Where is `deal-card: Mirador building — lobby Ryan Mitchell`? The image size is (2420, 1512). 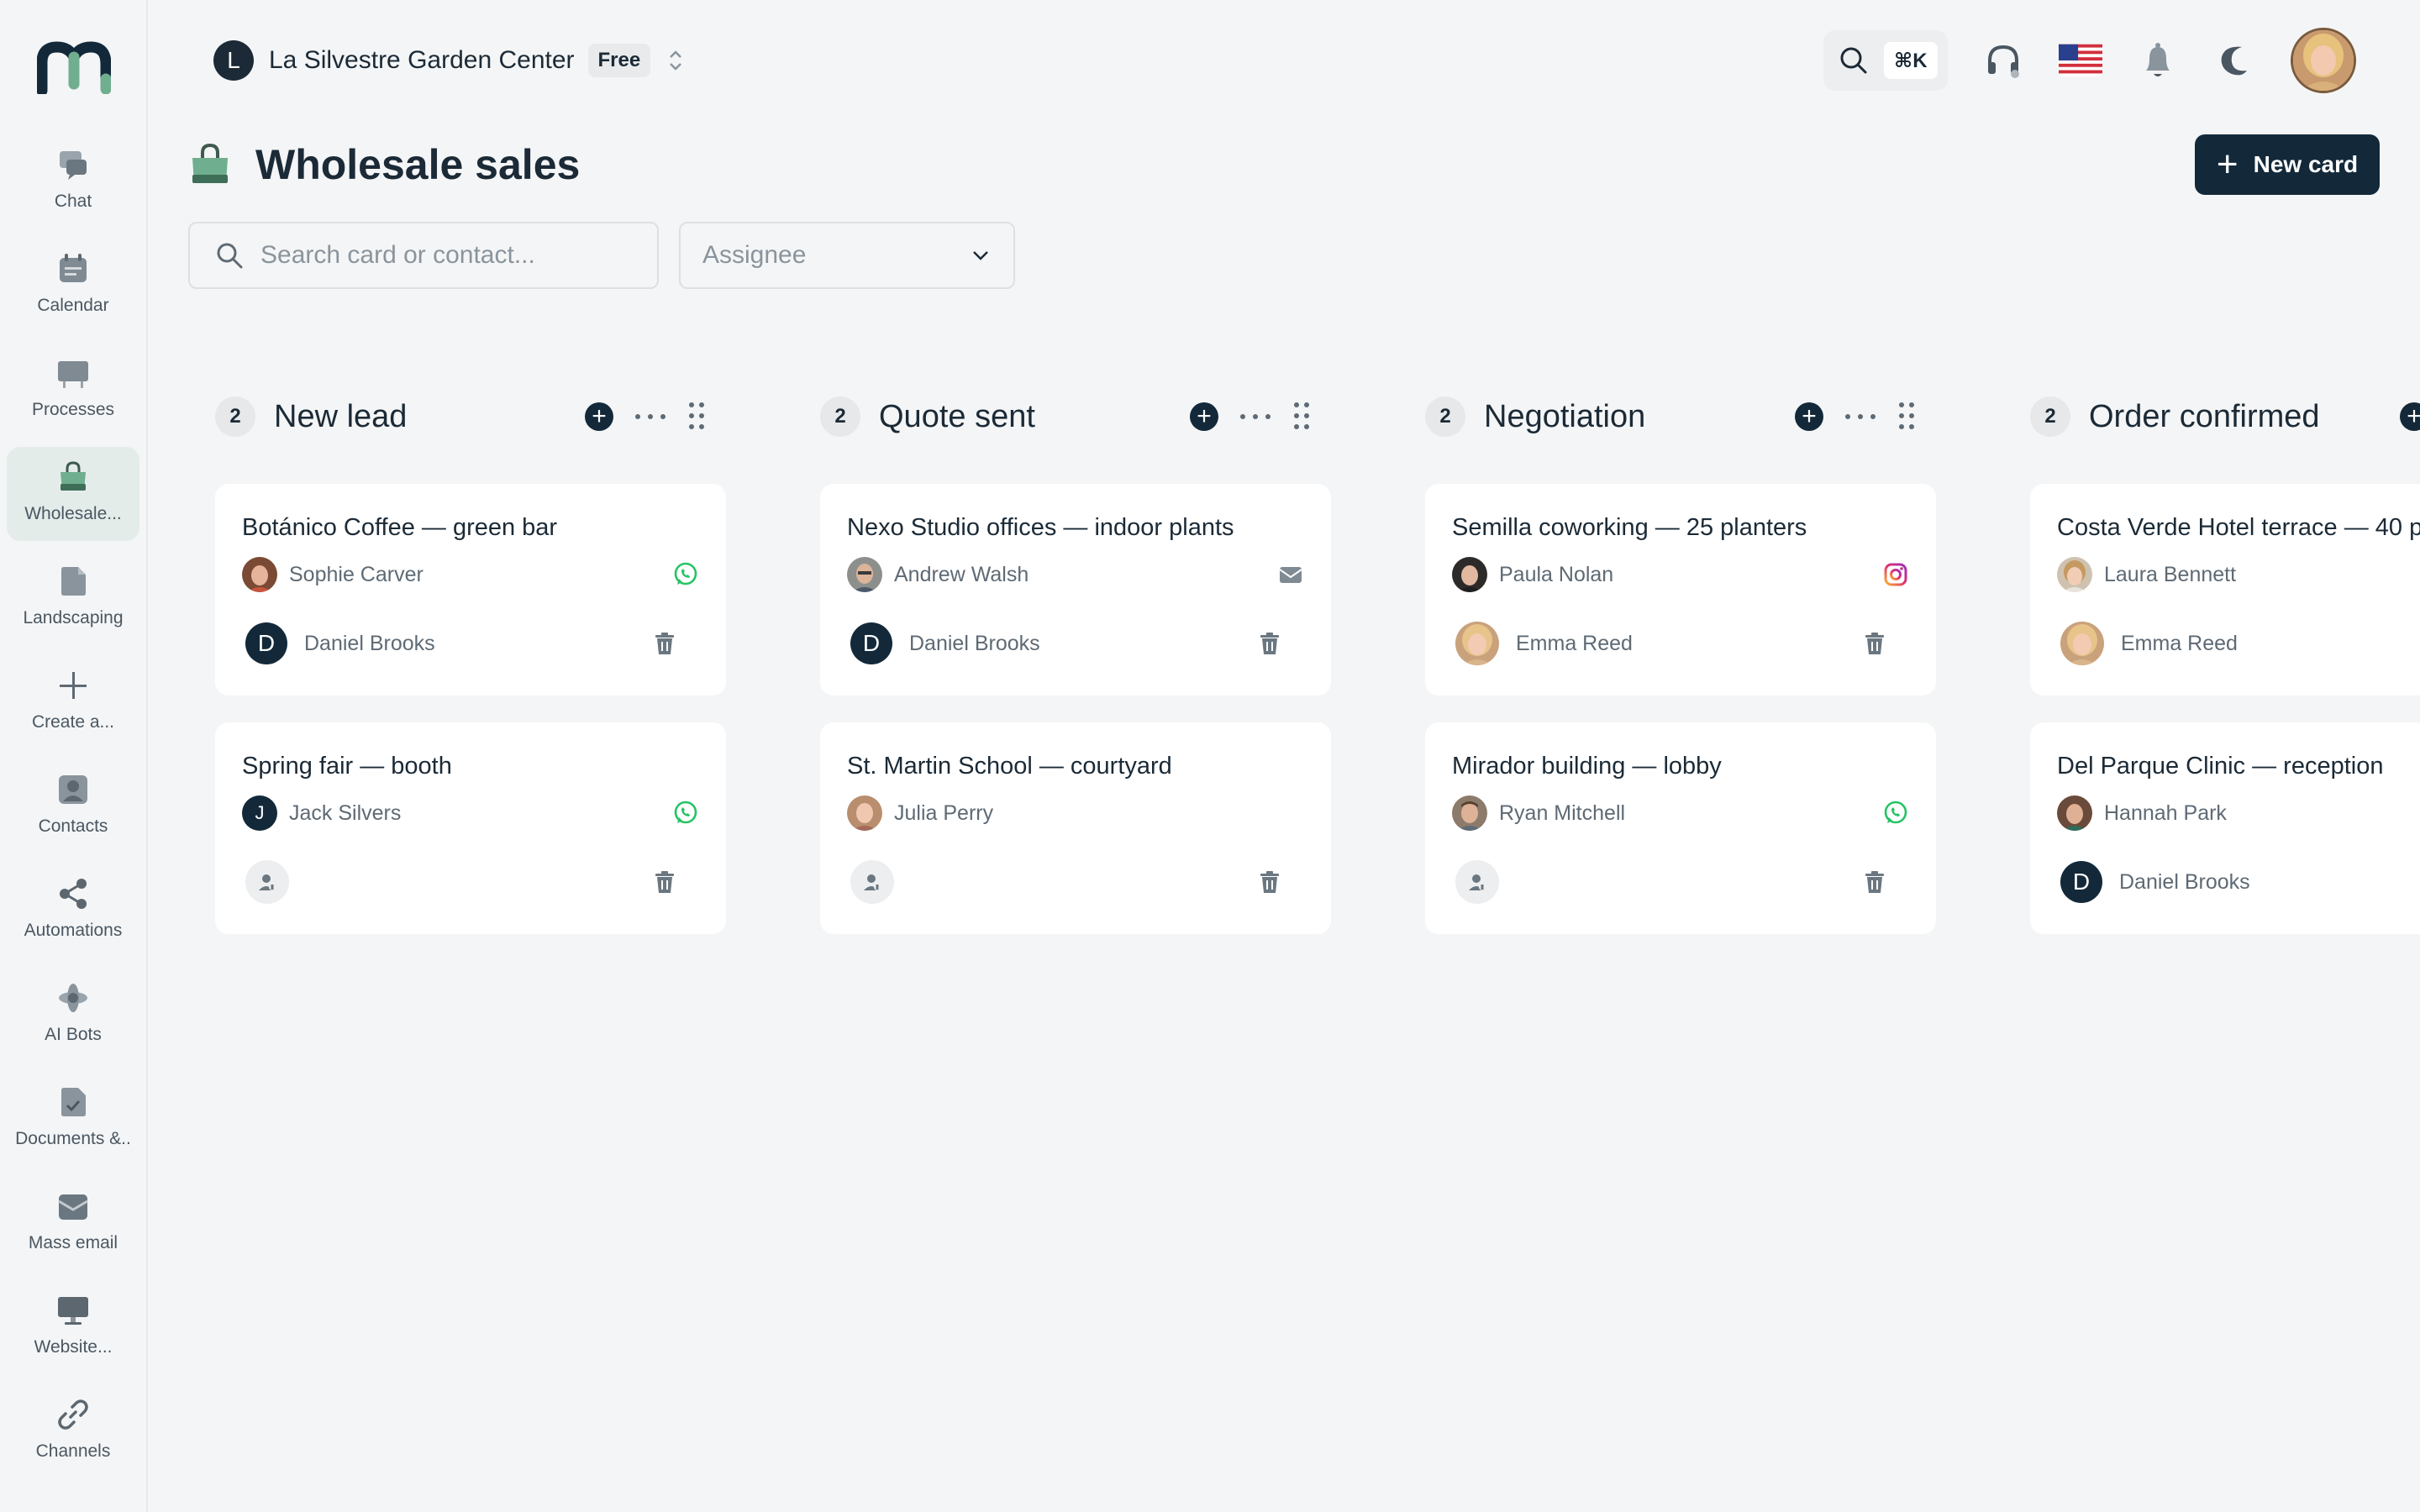 deal-card: Mirador building — lobby Ryan Mitchell is located at coordinates (1680, 828).